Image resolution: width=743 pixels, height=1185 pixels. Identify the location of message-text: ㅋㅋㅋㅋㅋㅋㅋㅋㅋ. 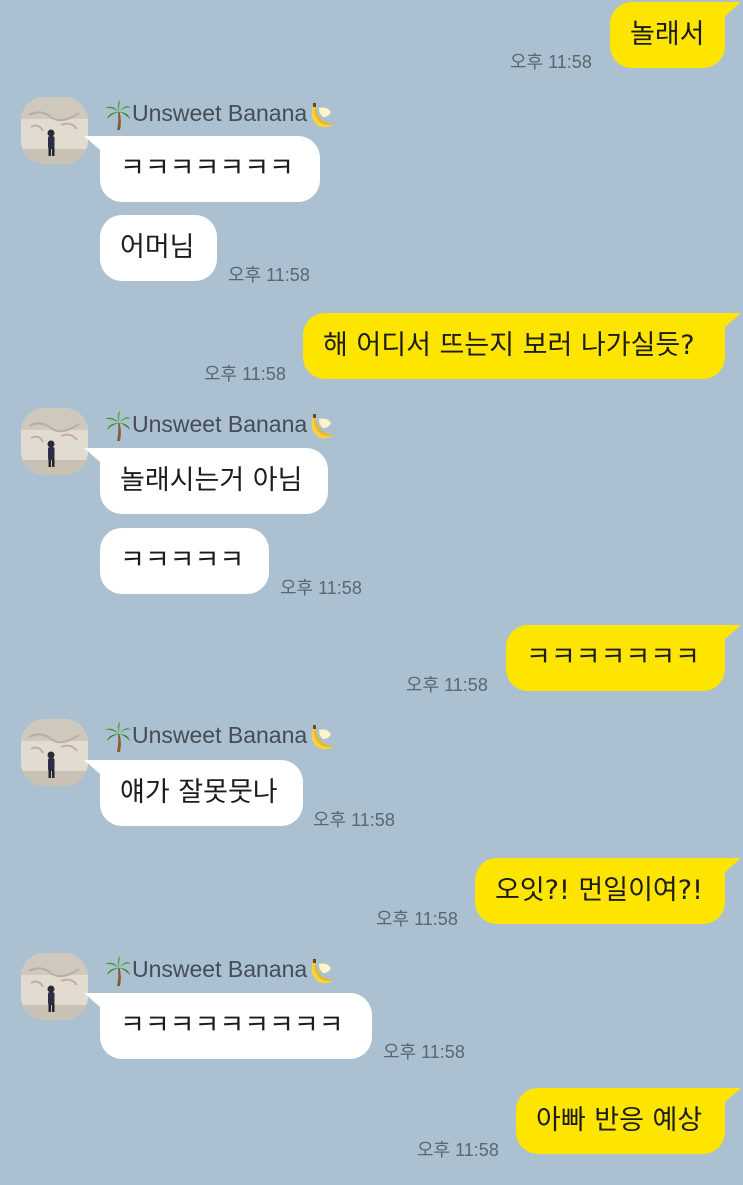
(232, 1025).